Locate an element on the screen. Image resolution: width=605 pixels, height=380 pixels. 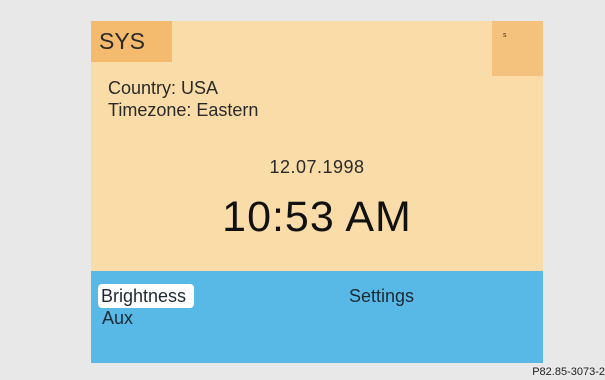
menu-item-settings: Settings is located at coordinates (381, 296).